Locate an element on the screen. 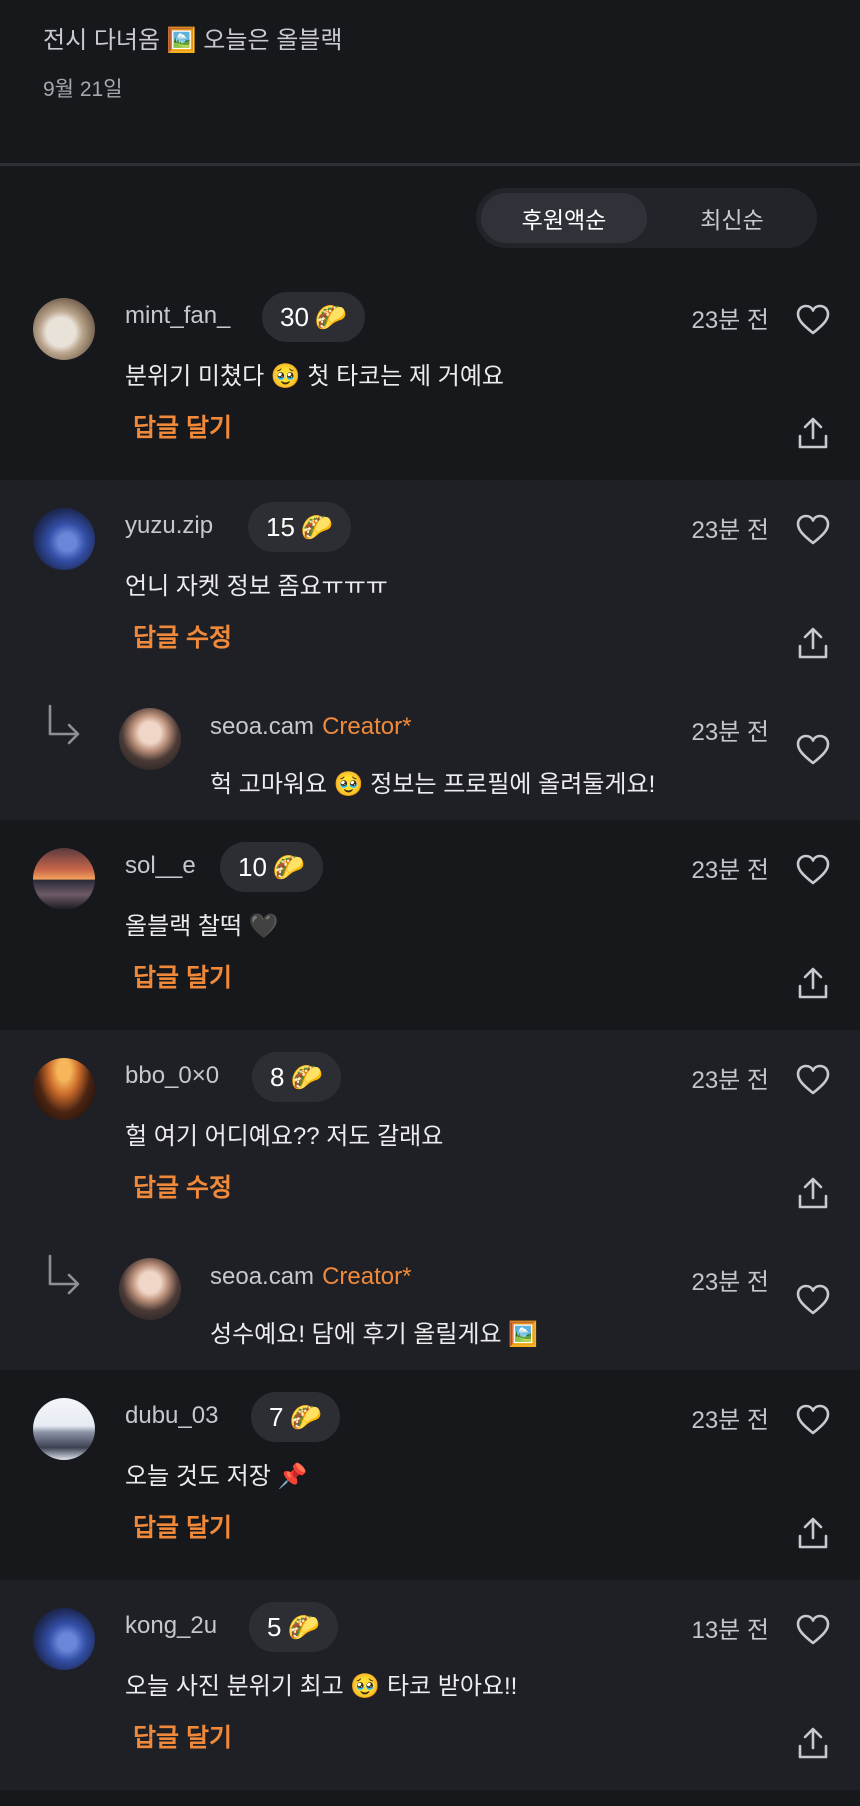  tip-amount: 10 is located at coordinates (252, 866).